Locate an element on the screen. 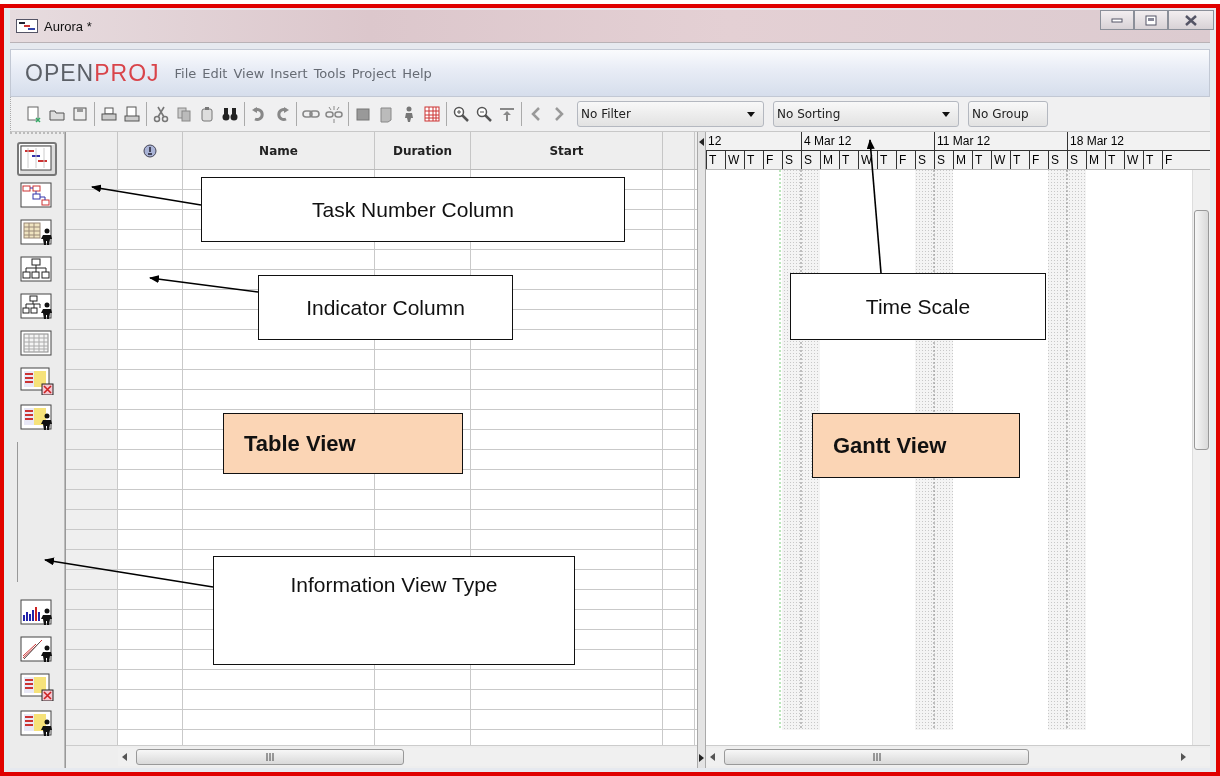 Image resolution: width=1220 pixels, height=776 pixels. info-icon is located at coordinates (150, 150).